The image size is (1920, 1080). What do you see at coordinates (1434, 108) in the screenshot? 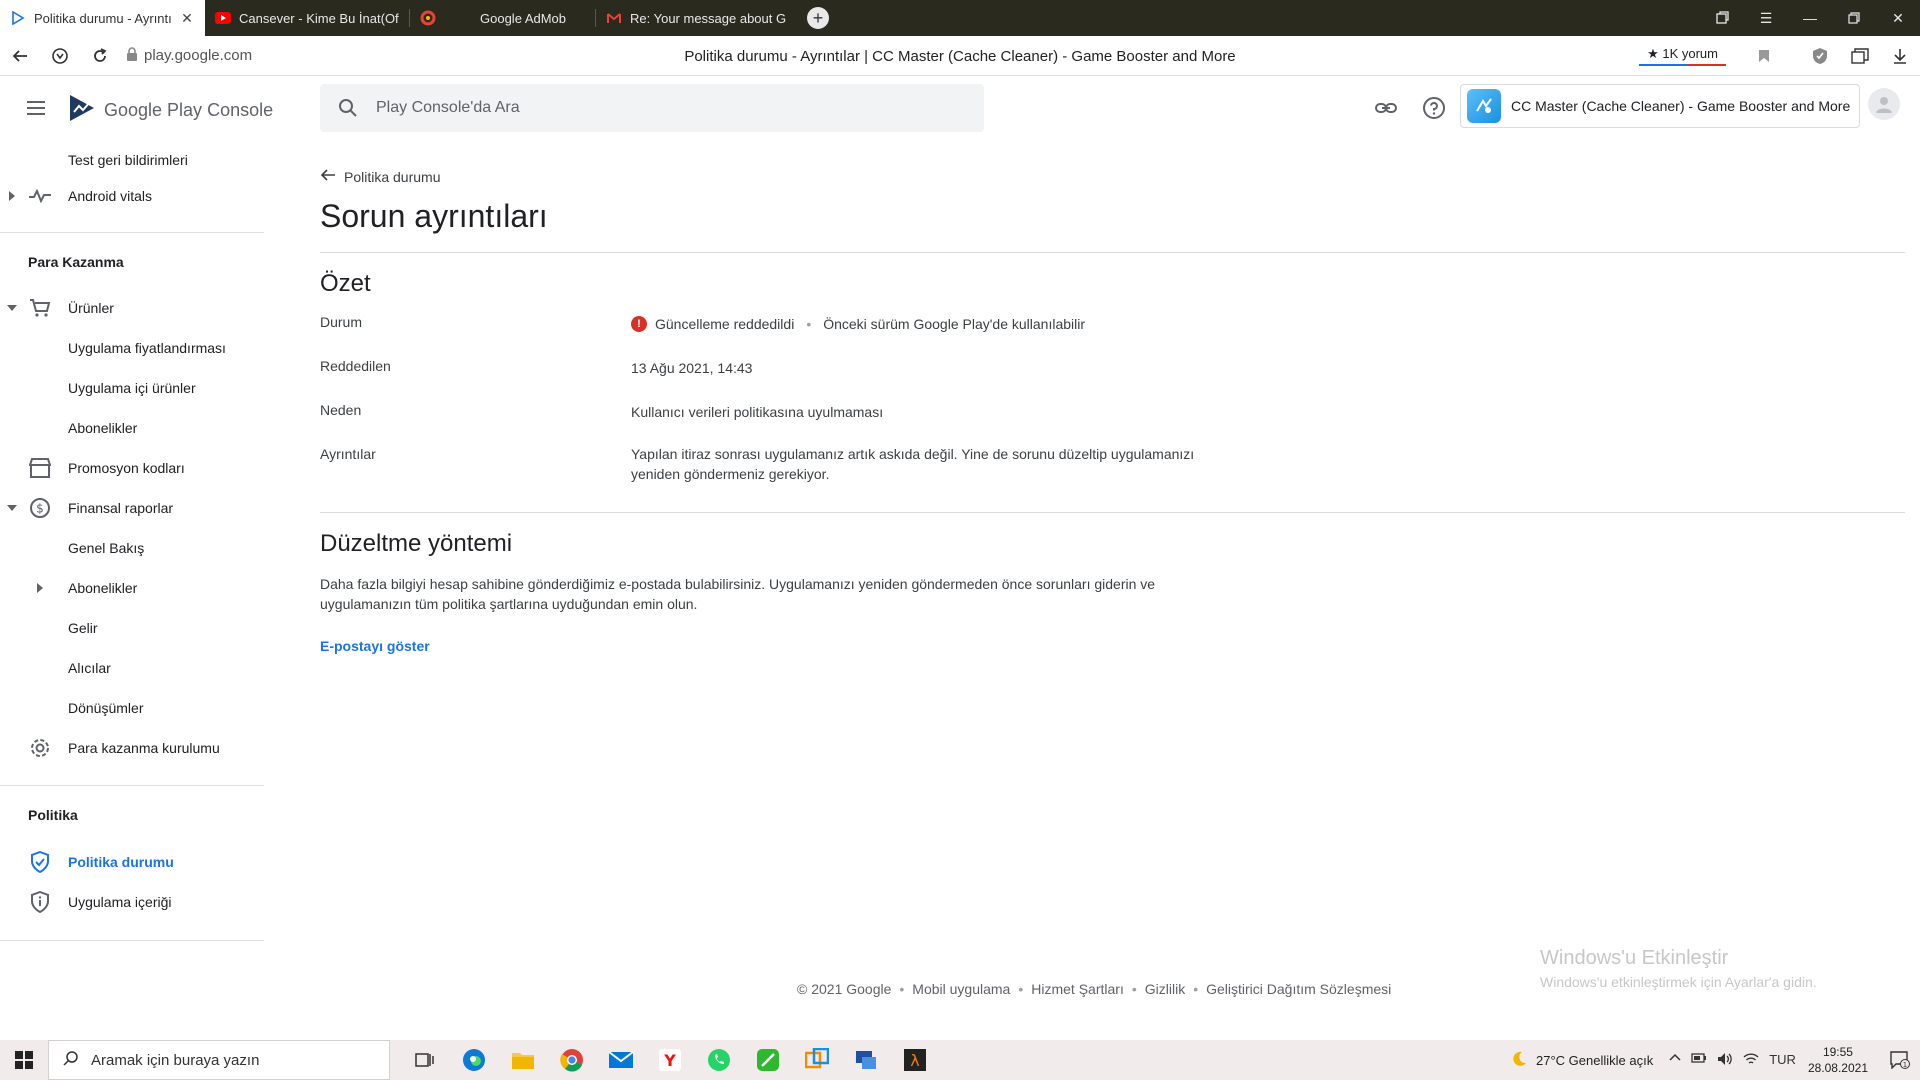
I see `help-icon` at bounding box center [1434, 108].